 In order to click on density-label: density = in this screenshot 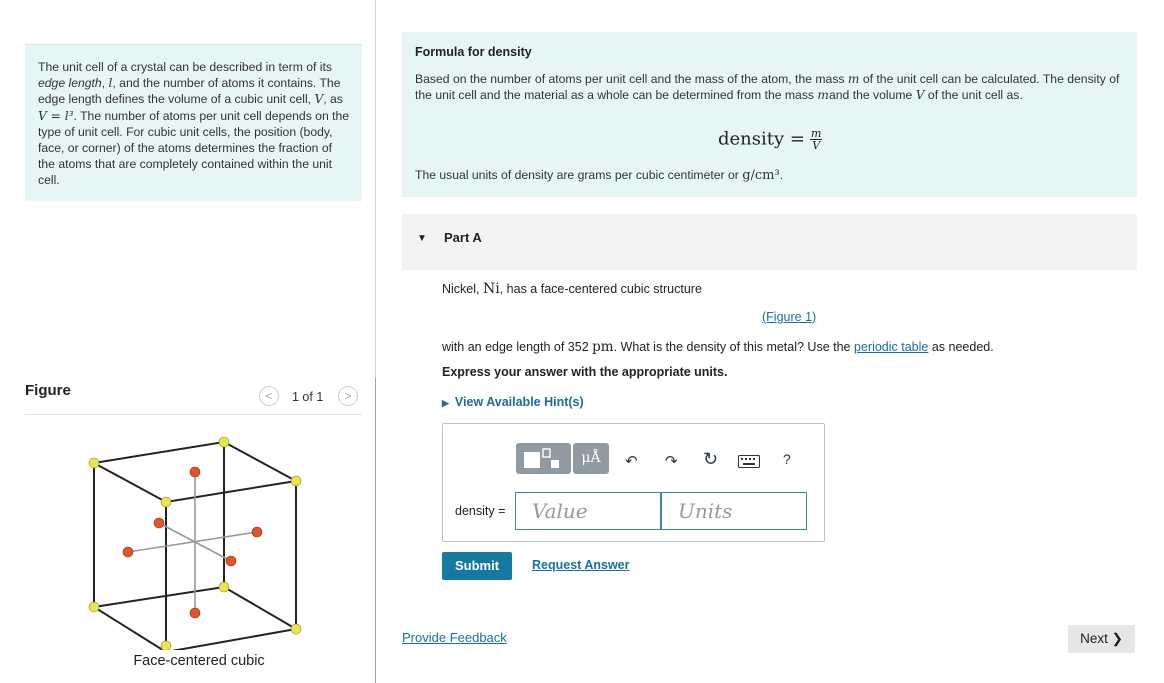, I will do `click(480, 511)`.